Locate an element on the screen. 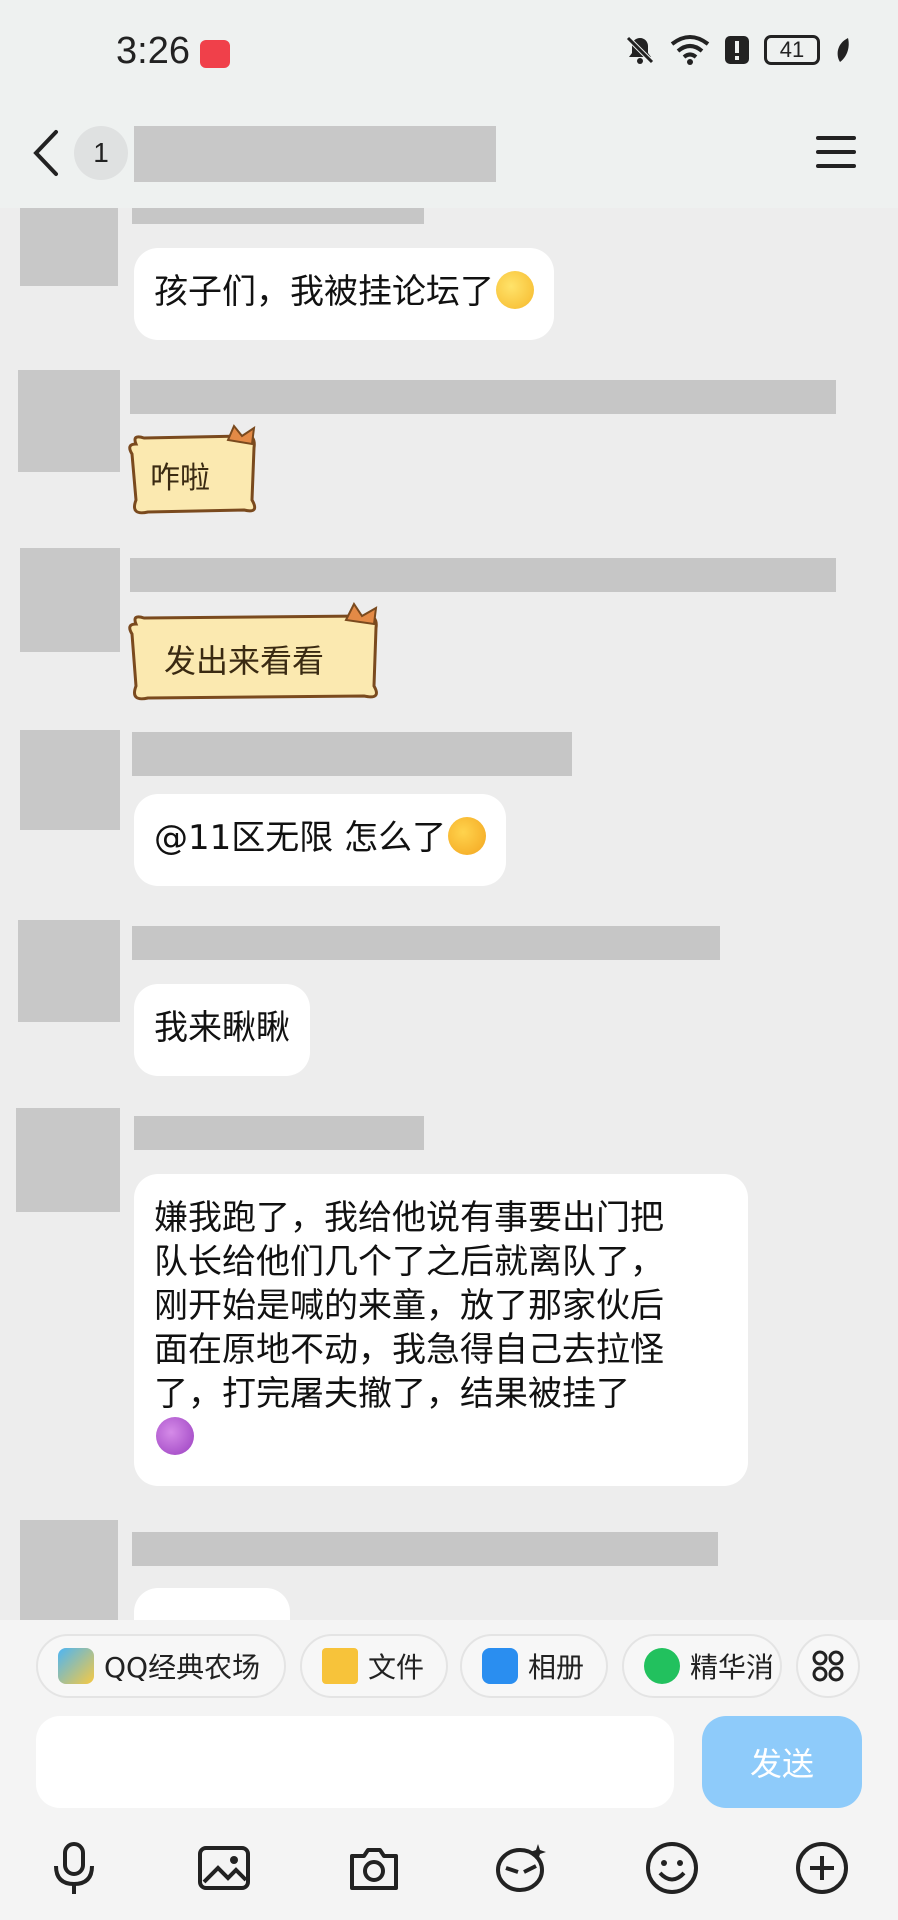 This screenshot has width=898, height=1920. chip-file: 文件 is located at coordinates (374, 1666).